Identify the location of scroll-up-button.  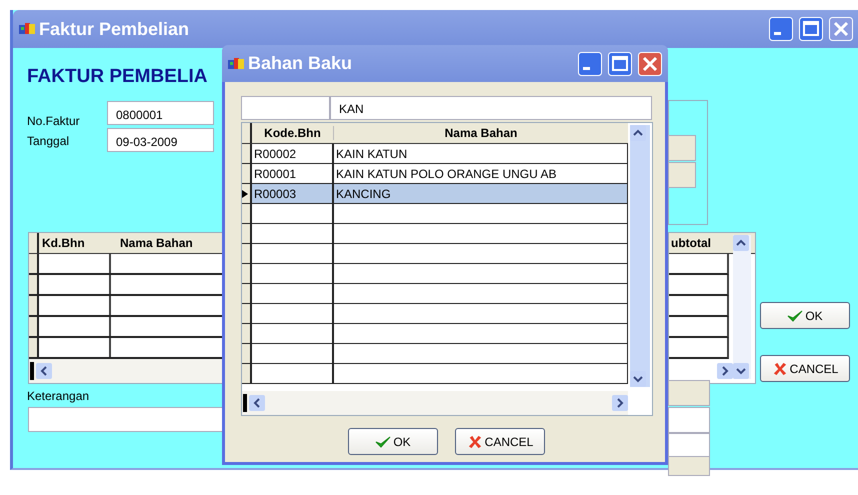
(741, 243).